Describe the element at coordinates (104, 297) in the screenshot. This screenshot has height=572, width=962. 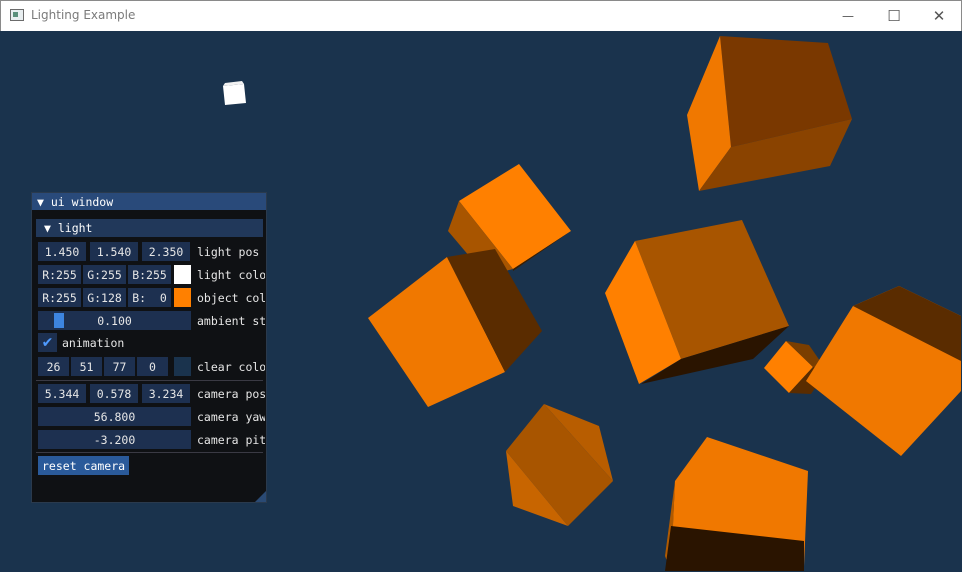
I see `object-color-g-field: G:128` at that location.